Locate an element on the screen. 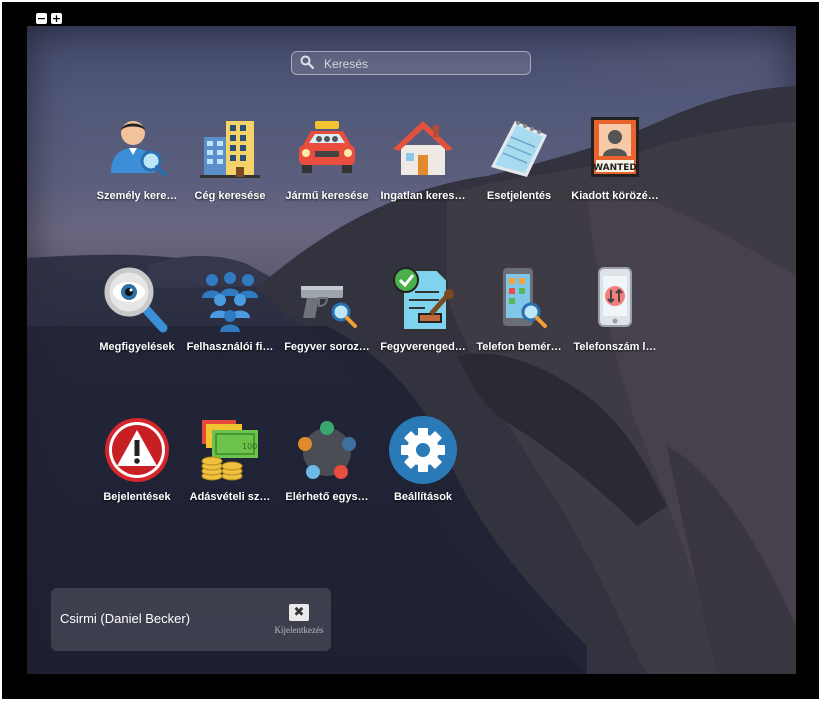 This screenshot has height=701, width=821. house-icon is located at coordinates (423, 148).